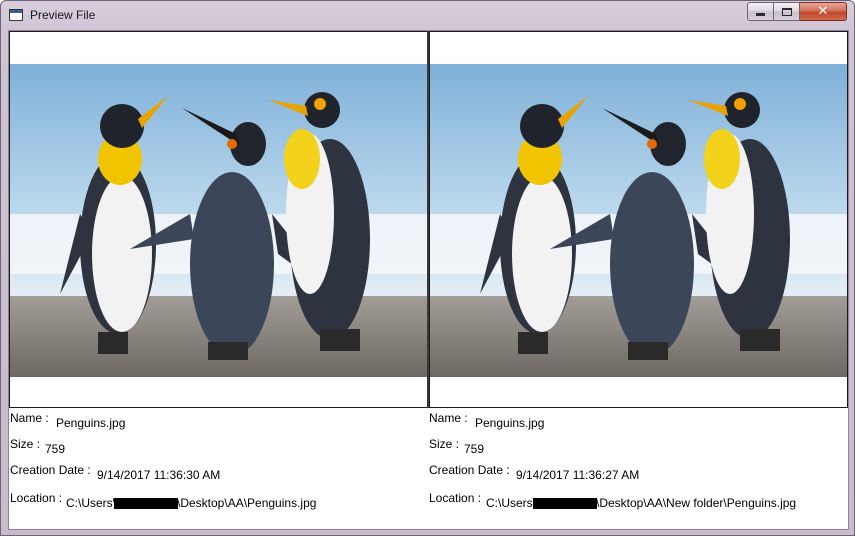 The image size is (855, 536). I want to click on maximize-icon, so click(786, 11).